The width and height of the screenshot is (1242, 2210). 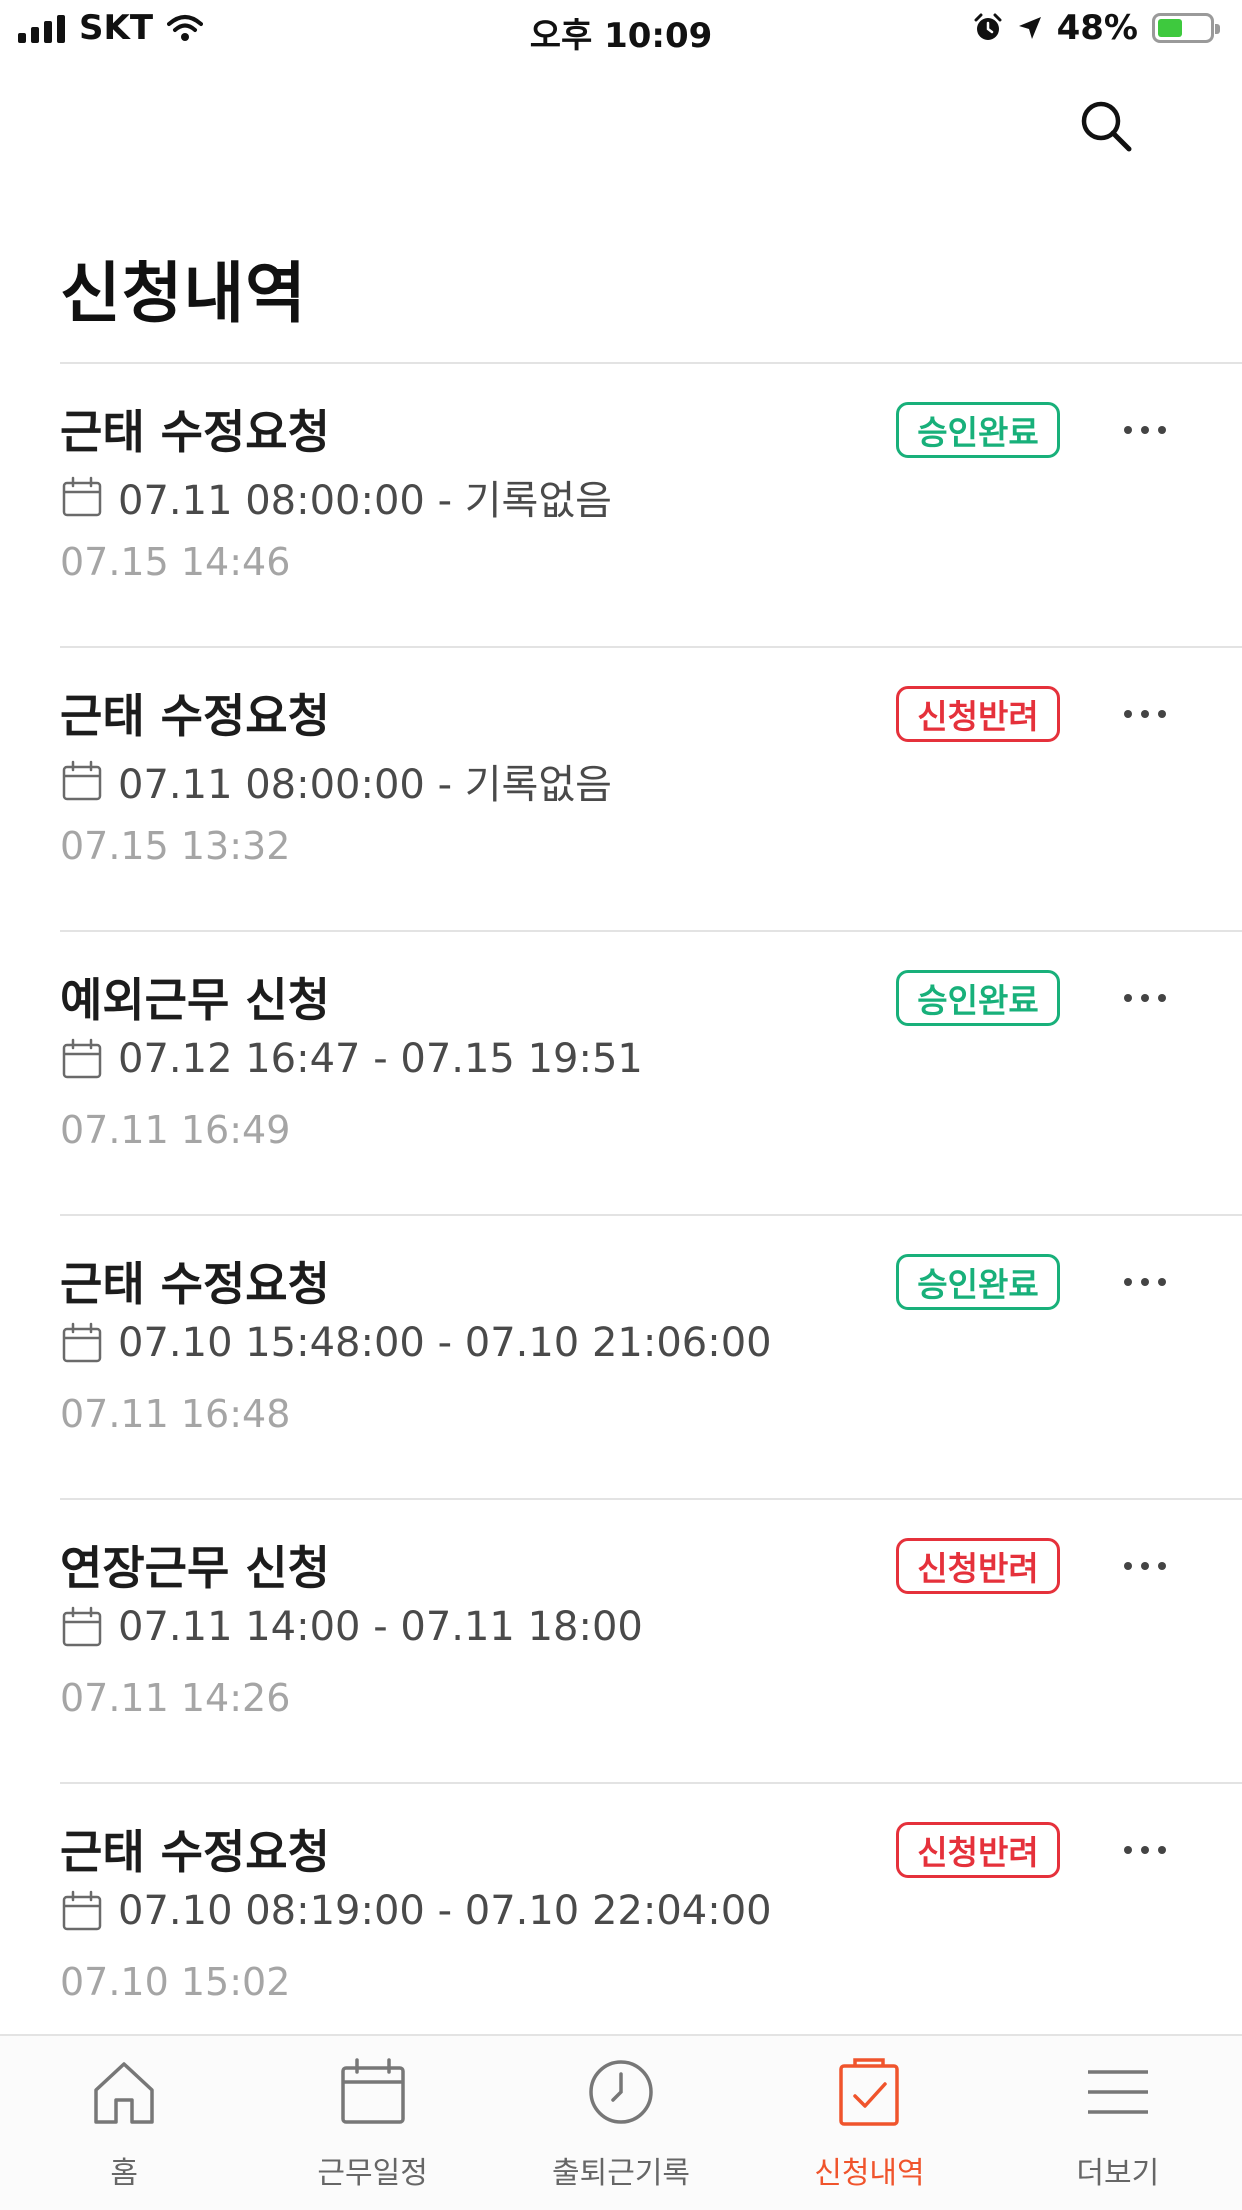 I want to click on home-icon, so click(x=124, y=2093).